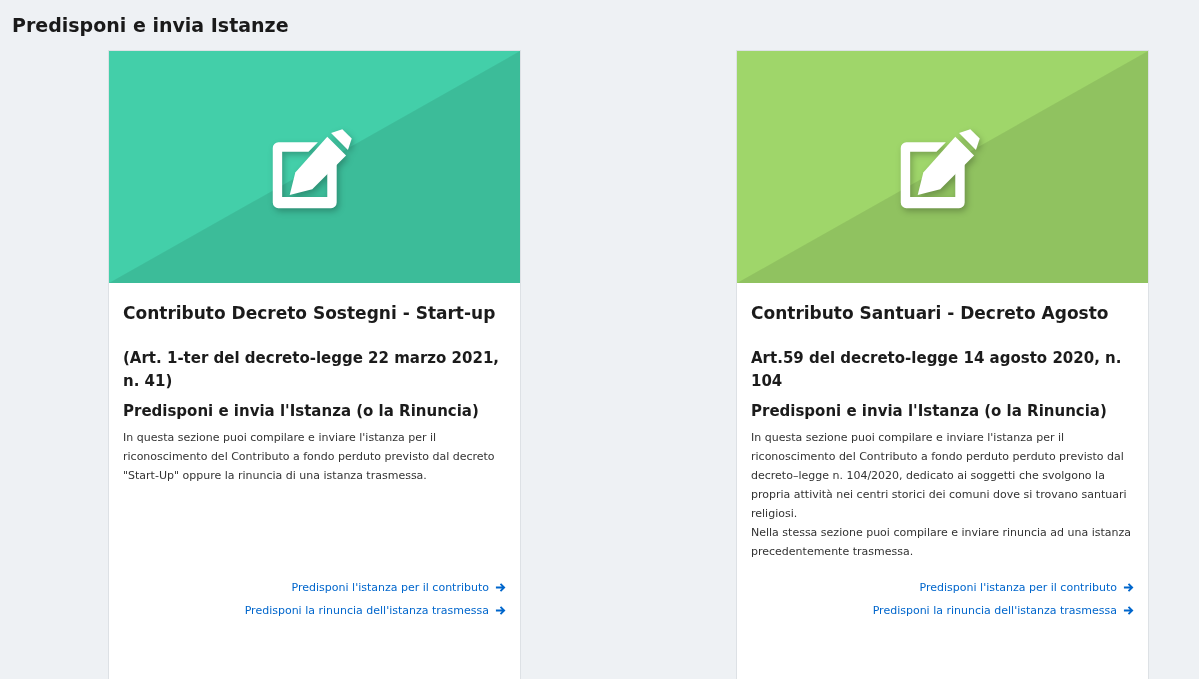  Describe the element at coordinates (939, 476) in the screenshot. I see `card-description: In questa sezione puoi compilare e inviare l'istanza per il riconoscimento del Contributo a fondo perduto perduto previsto dal decreto–legge n. 104/2020, dedicato ai soggetti che svolgono la propria attività nei centri storici dei comuni dove si trovano santuari religiosi.` at that location.